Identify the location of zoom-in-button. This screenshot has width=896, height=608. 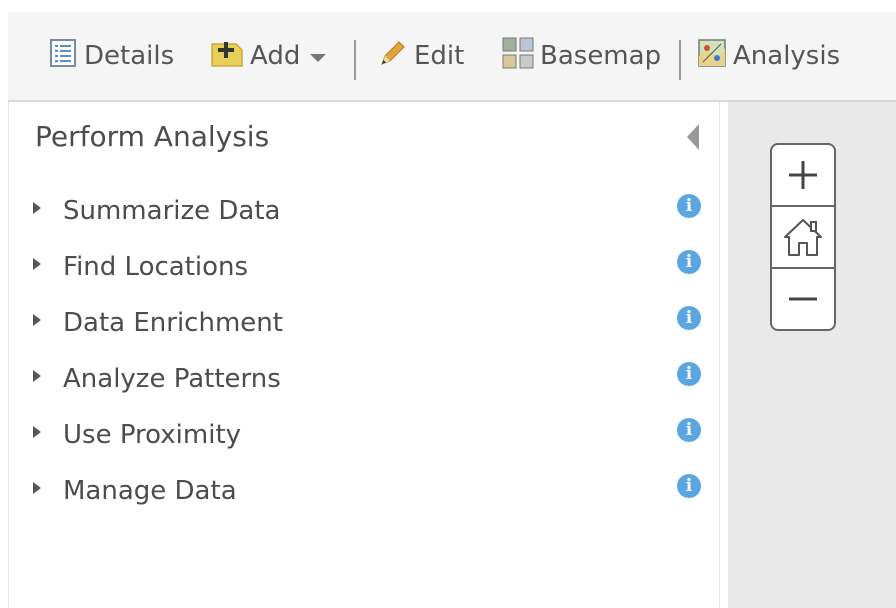
(803, 175).